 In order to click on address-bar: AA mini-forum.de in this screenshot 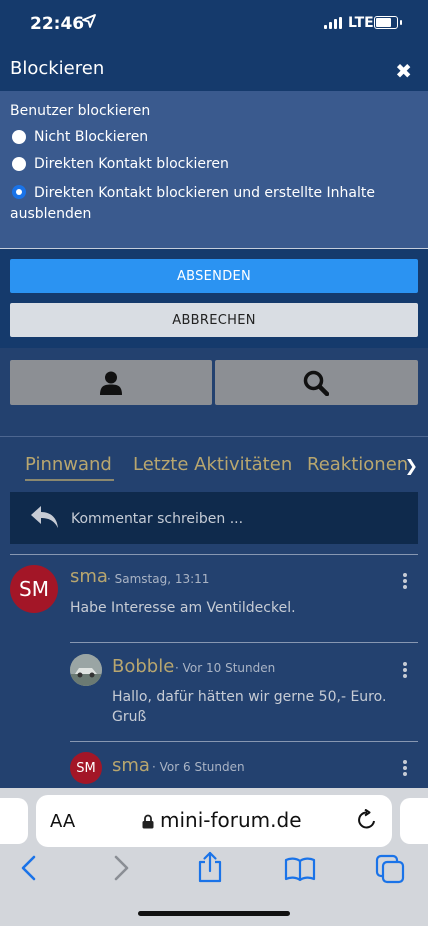, I will do `click(214, 821)`.